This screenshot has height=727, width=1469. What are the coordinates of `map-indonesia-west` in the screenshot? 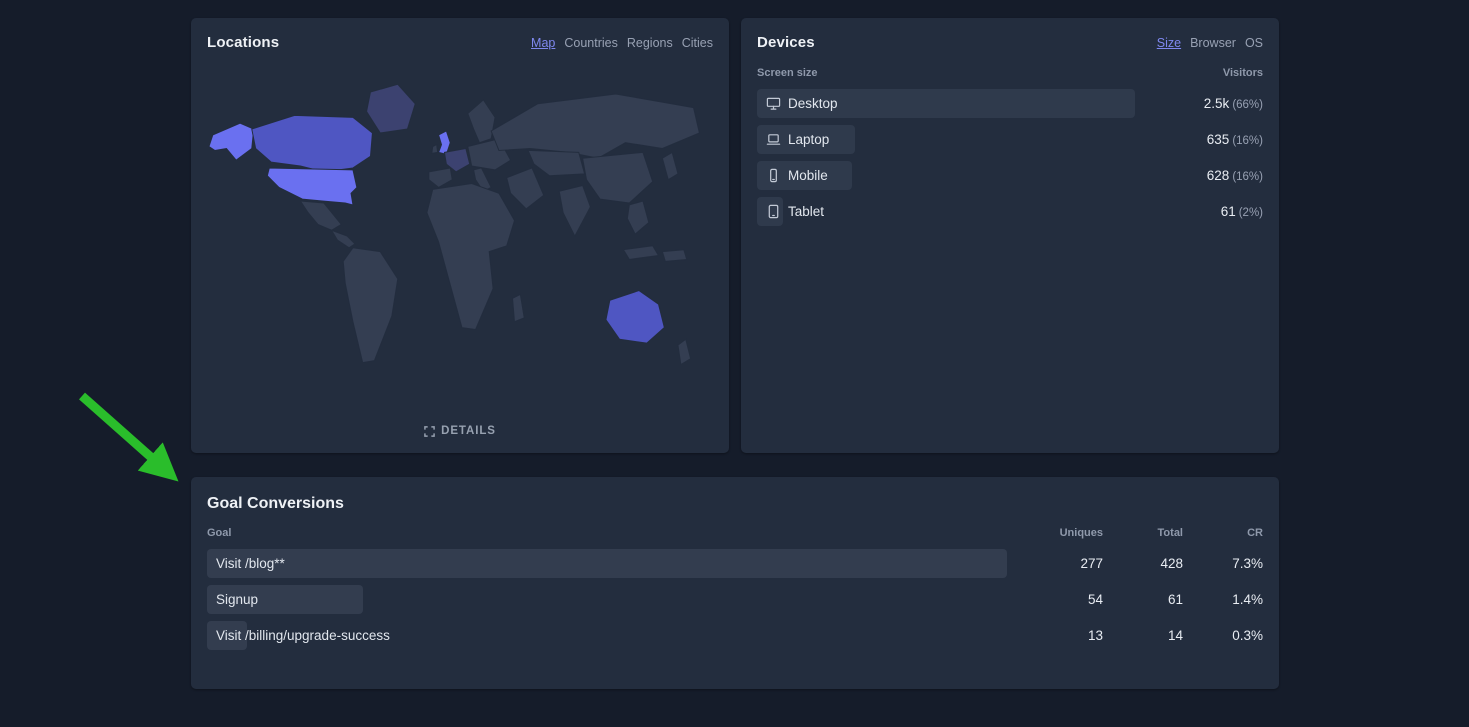 It's located at (641, 252).